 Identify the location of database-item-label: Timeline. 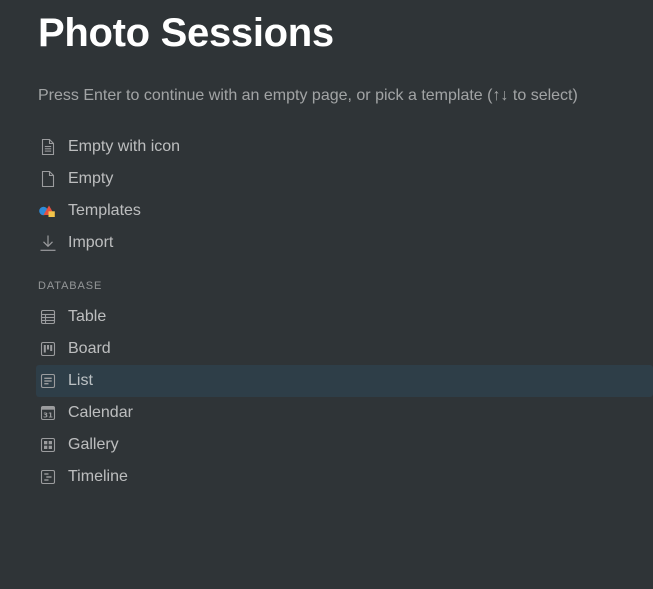
(98, 476).